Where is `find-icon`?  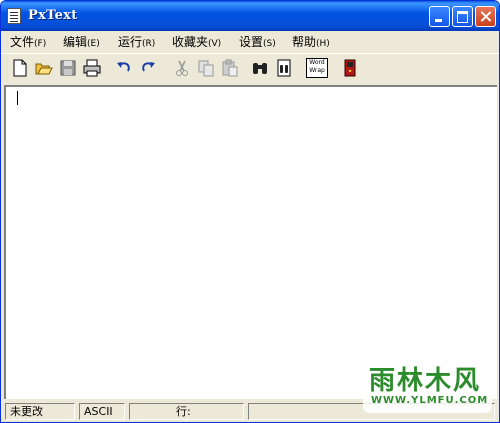 find-icon is located at coordinates (260, 68).